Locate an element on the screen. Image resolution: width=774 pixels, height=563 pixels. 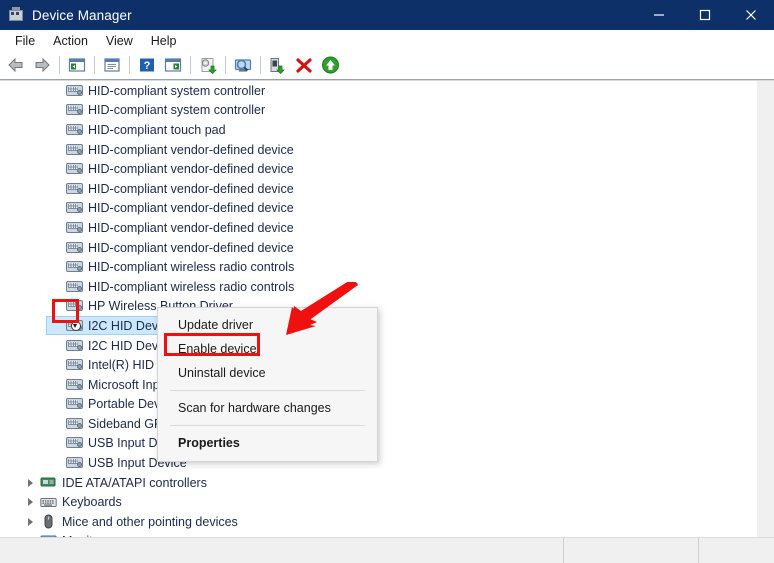
back-icon is located at coordinates (16, 65).